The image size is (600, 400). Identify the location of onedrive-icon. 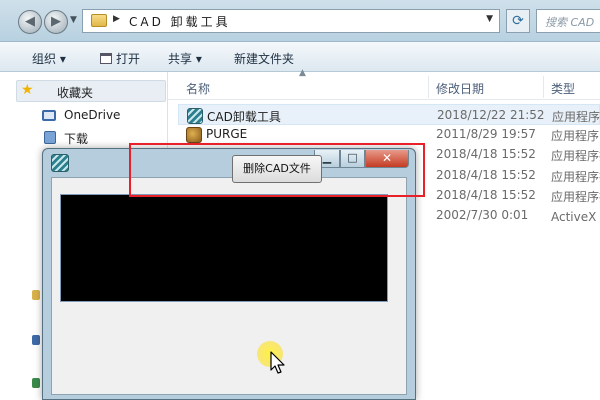
(49, 115).